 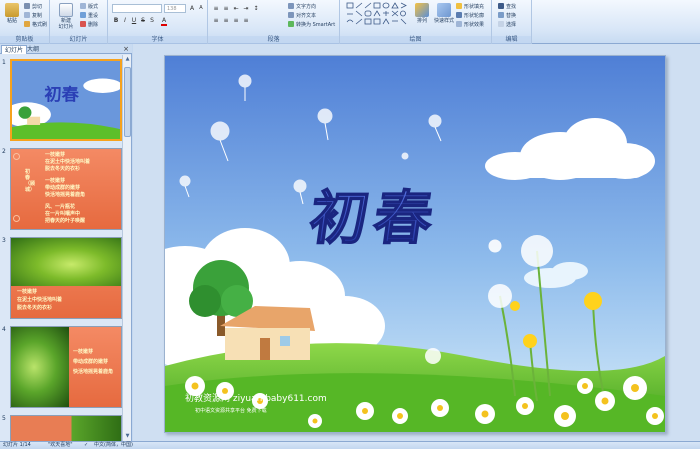 What do you see at coordinates (256, 398) in the screenshot?
I see `watermark-line-1: 初教资源网 ziyuan.baby611.com` at bounding box center [256, 398].